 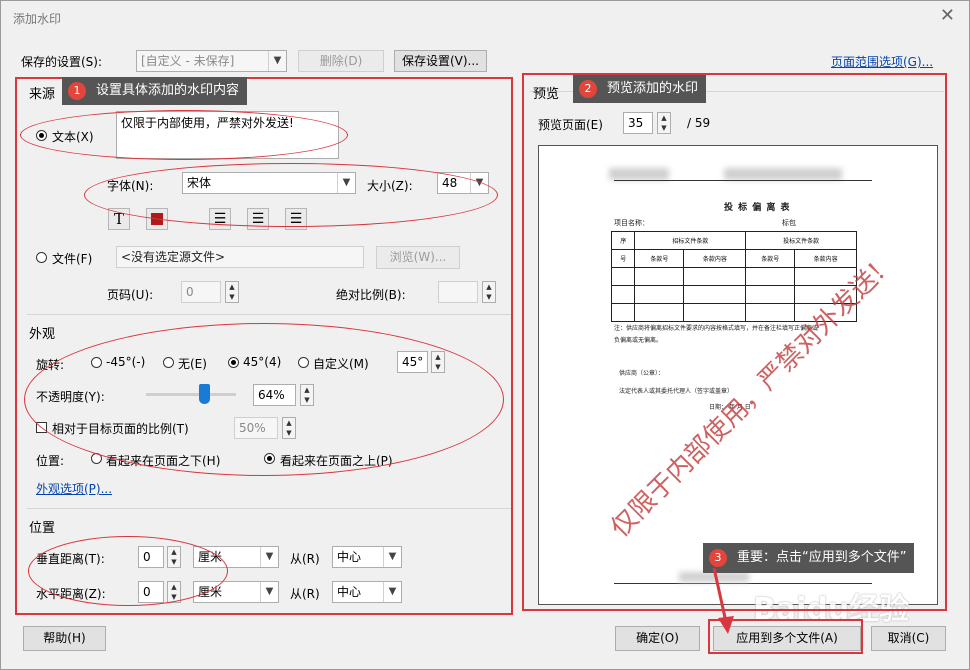 I want to click on annotation-tag-2: 2 预览添加的水印, so click(x=640, y=89).